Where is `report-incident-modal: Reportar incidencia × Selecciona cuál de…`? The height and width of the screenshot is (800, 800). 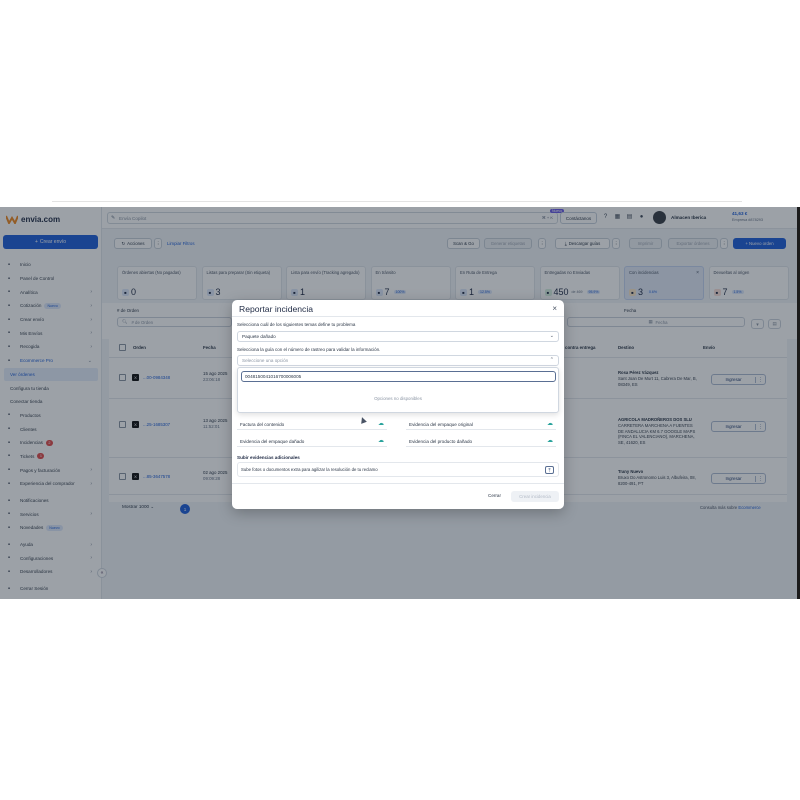
report-incident-modal: Reportar incidencia × Selecciona cuál de… is located at coordinates (398, 404).